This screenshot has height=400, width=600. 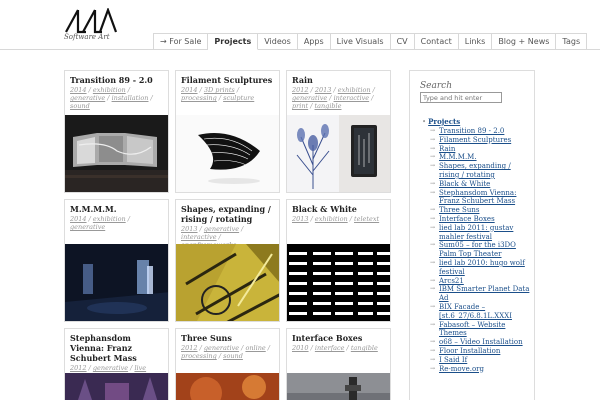 What do you see at coordinates (481, 294) in the screenshot?
I see `project-link: IBM Smarter Planet Data Ad` at bounding box center [481, 294].